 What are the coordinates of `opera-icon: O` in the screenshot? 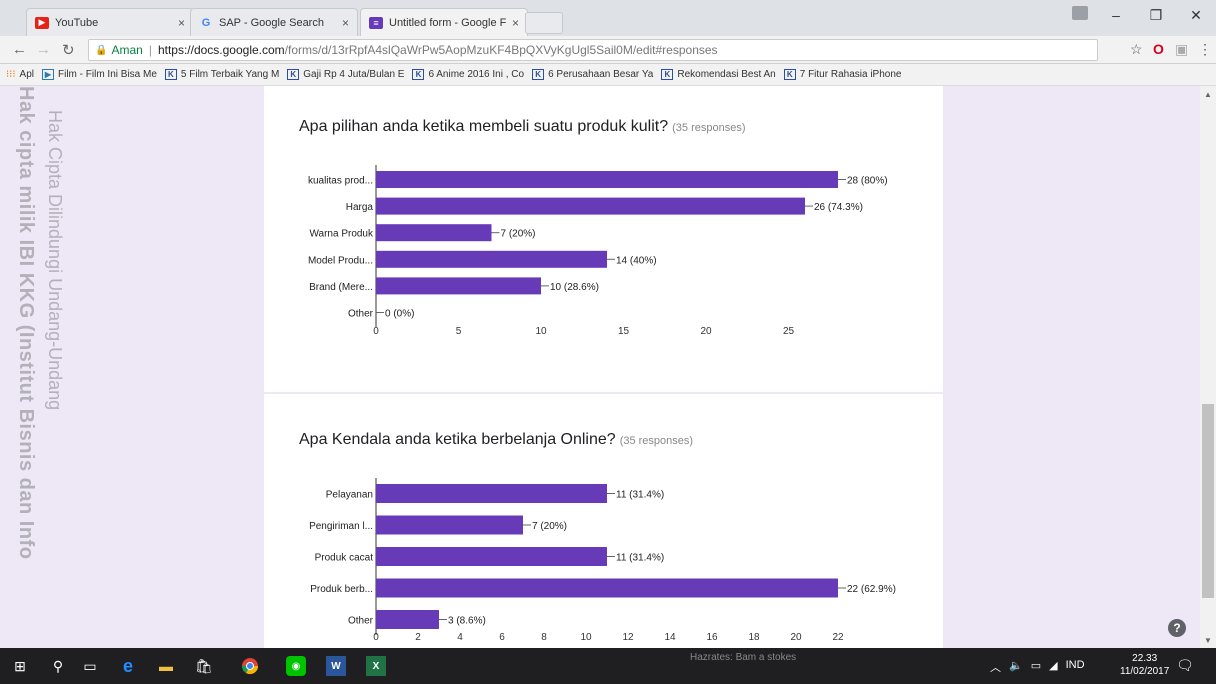 It's located at (1158, 49).